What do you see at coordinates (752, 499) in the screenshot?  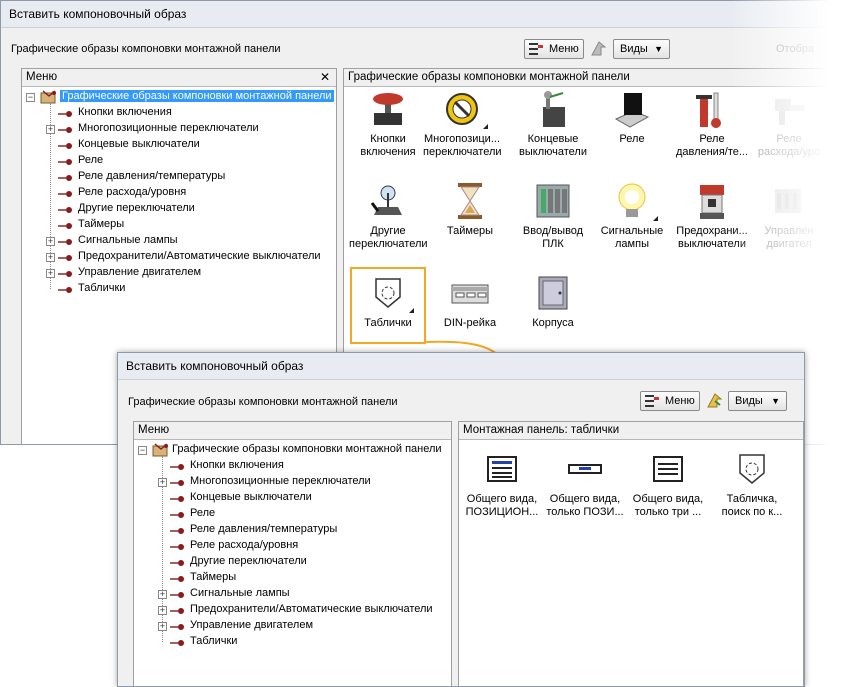 I see `tile-caption-line1: Табличка,` at bounding box center [752, 499].